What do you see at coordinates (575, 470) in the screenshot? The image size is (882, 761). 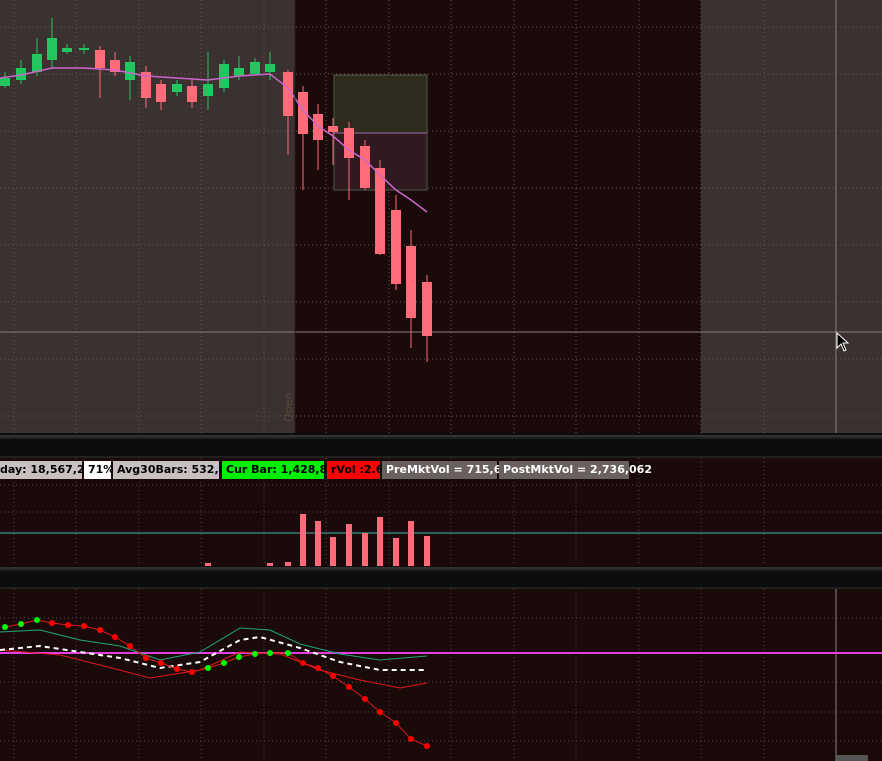 I see `postmkt-volume-label: PostMktVol = 2,736,062` at bounding box center [575, 470].